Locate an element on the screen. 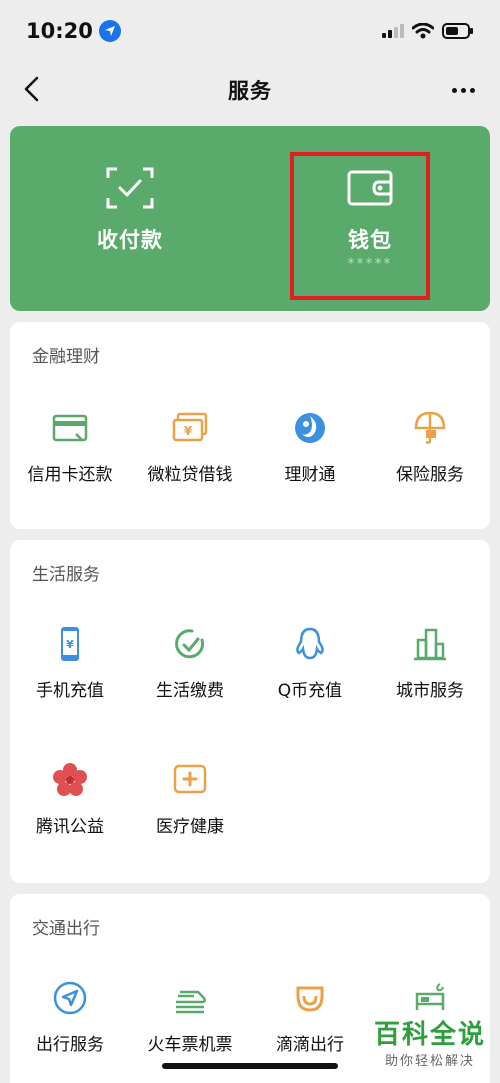  clock: 10:20 is located at coordinates (59, 31).